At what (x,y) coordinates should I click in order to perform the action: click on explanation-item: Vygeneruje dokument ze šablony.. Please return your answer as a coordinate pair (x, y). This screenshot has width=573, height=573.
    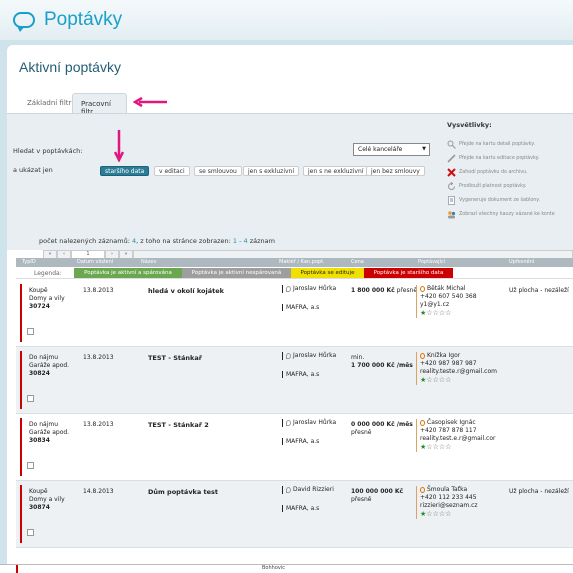
    Looking at the image, I should click on (510, 200).